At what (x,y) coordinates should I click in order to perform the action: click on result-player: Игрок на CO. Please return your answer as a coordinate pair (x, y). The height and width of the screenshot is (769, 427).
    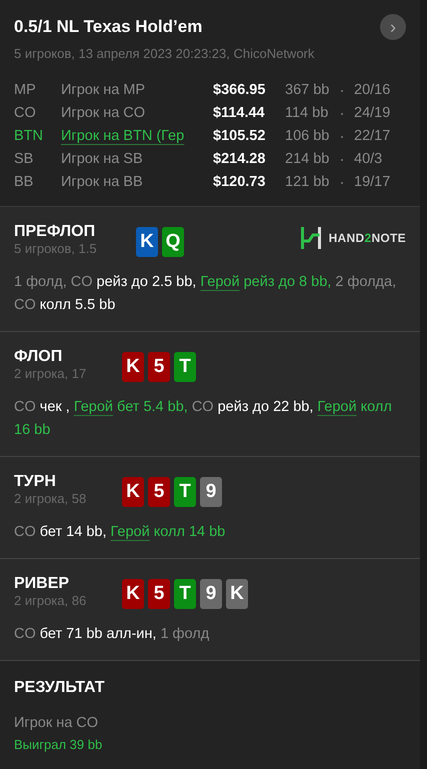
    Looking at the image, I should click on (57, 723).